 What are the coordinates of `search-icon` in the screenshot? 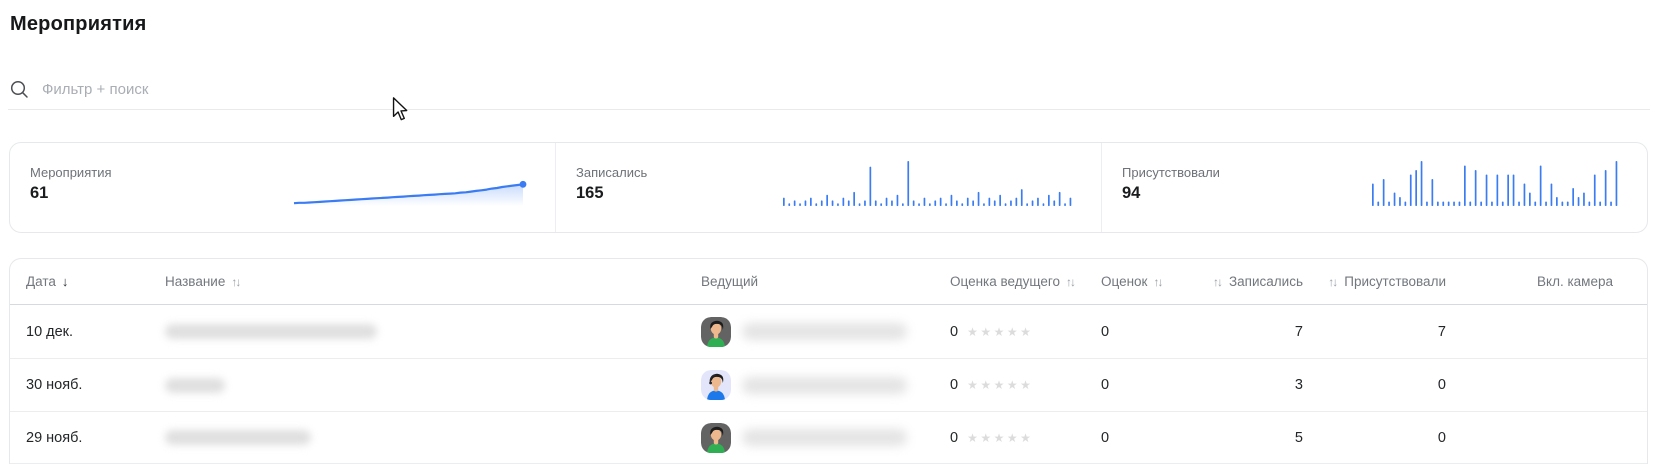 It's located at (19, 89).